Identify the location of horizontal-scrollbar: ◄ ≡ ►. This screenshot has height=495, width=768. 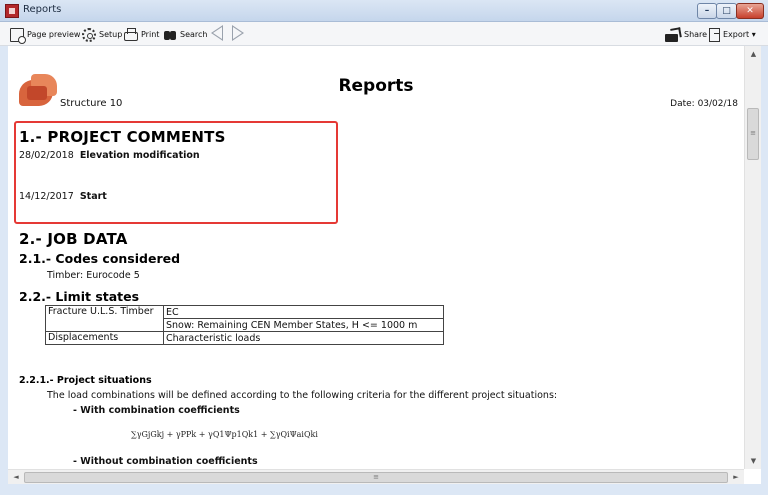
(376, 476).